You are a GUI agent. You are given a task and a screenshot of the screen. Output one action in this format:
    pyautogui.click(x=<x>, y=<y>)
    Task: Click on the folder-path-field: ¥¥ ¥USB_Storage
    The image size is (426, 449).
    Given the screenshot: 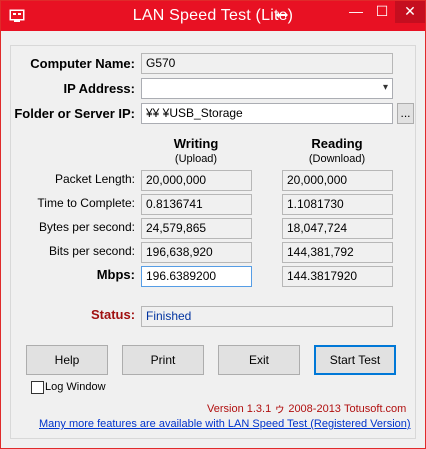 What is the action you would take?
    pyautogui.click(x=267, y=113)
    